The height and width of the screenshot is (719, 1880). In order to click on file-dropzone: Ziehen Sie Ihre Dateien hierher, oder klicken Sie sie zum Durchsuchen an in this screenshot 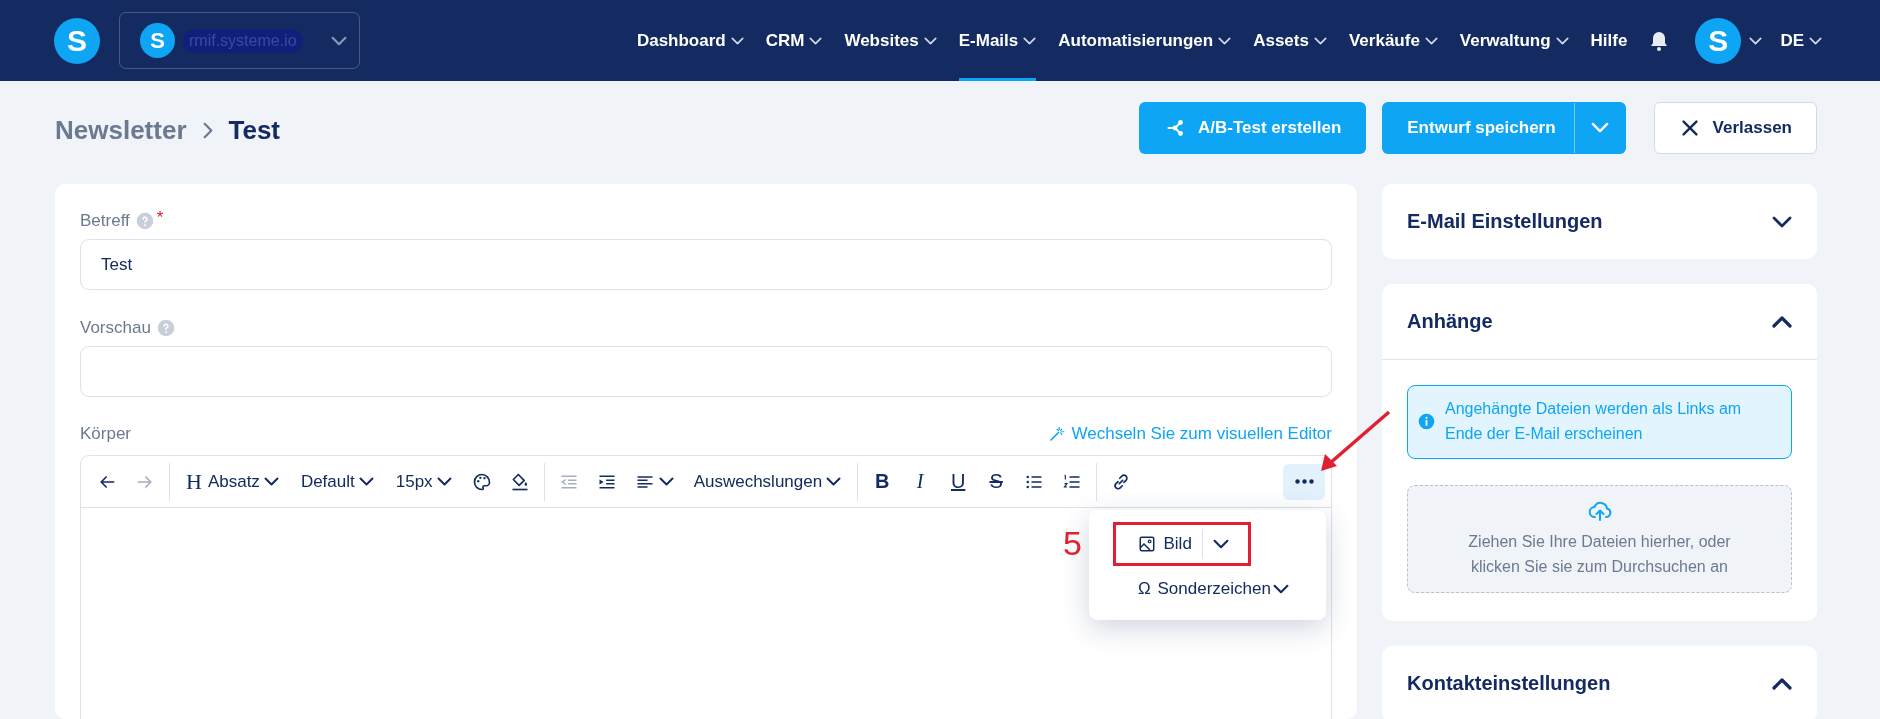, I will do `click(1599, 539)`.